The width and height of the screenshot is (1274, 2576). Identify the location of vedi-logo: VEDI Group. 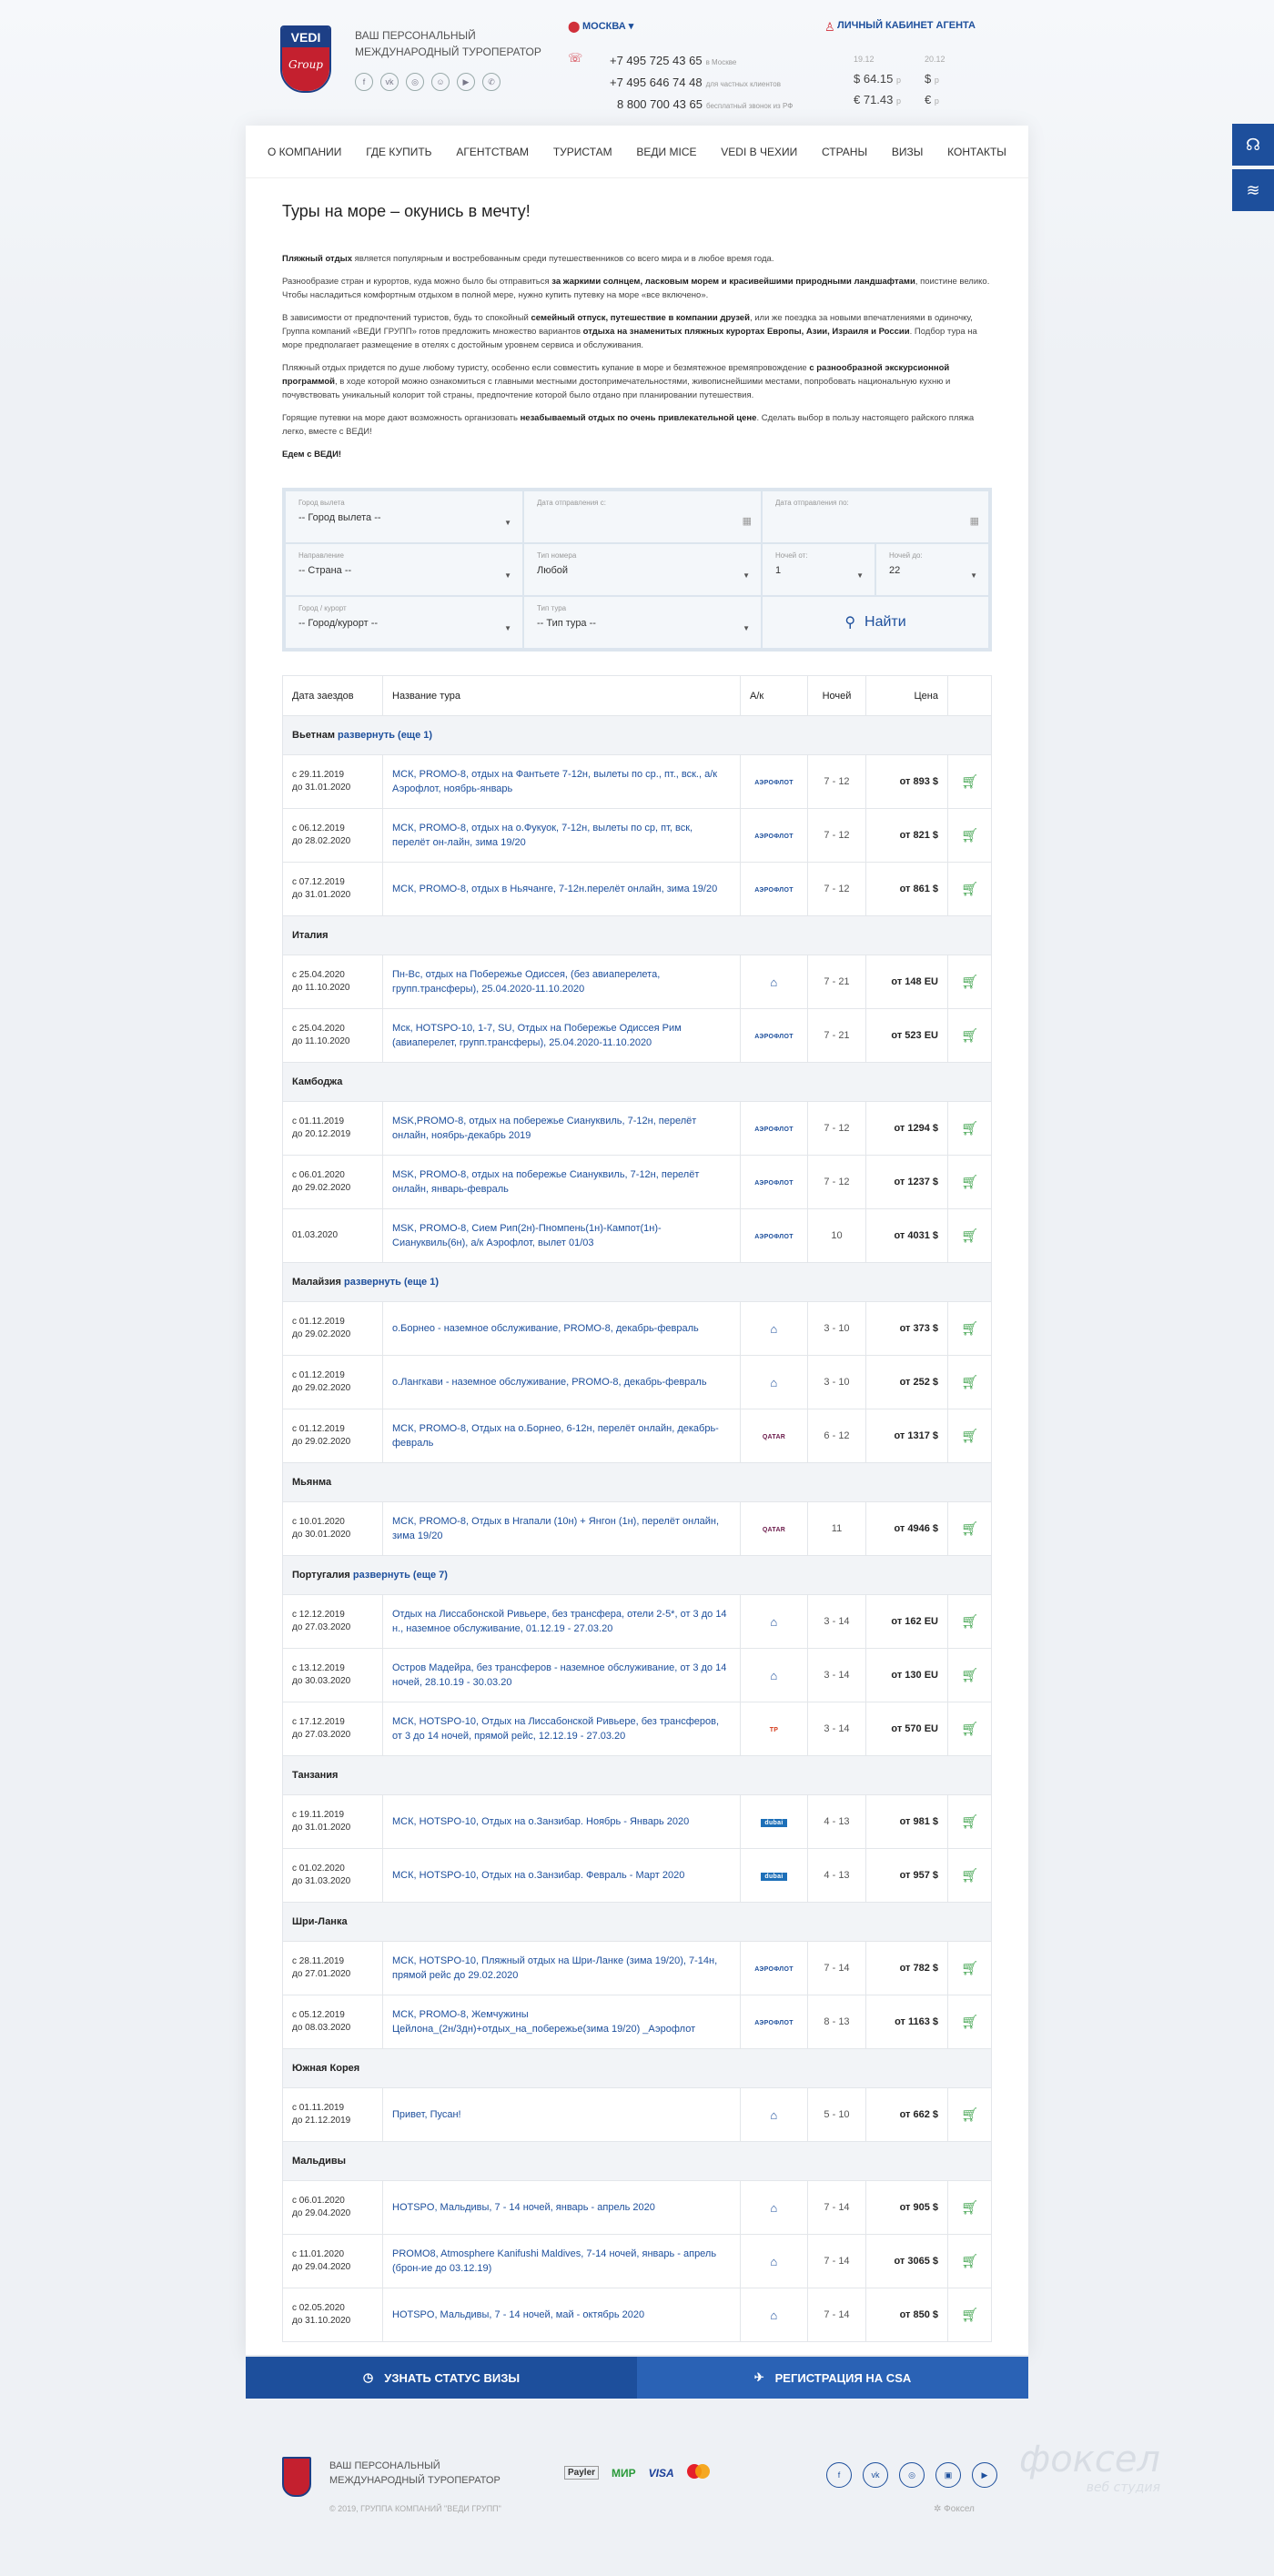
(305, 59).